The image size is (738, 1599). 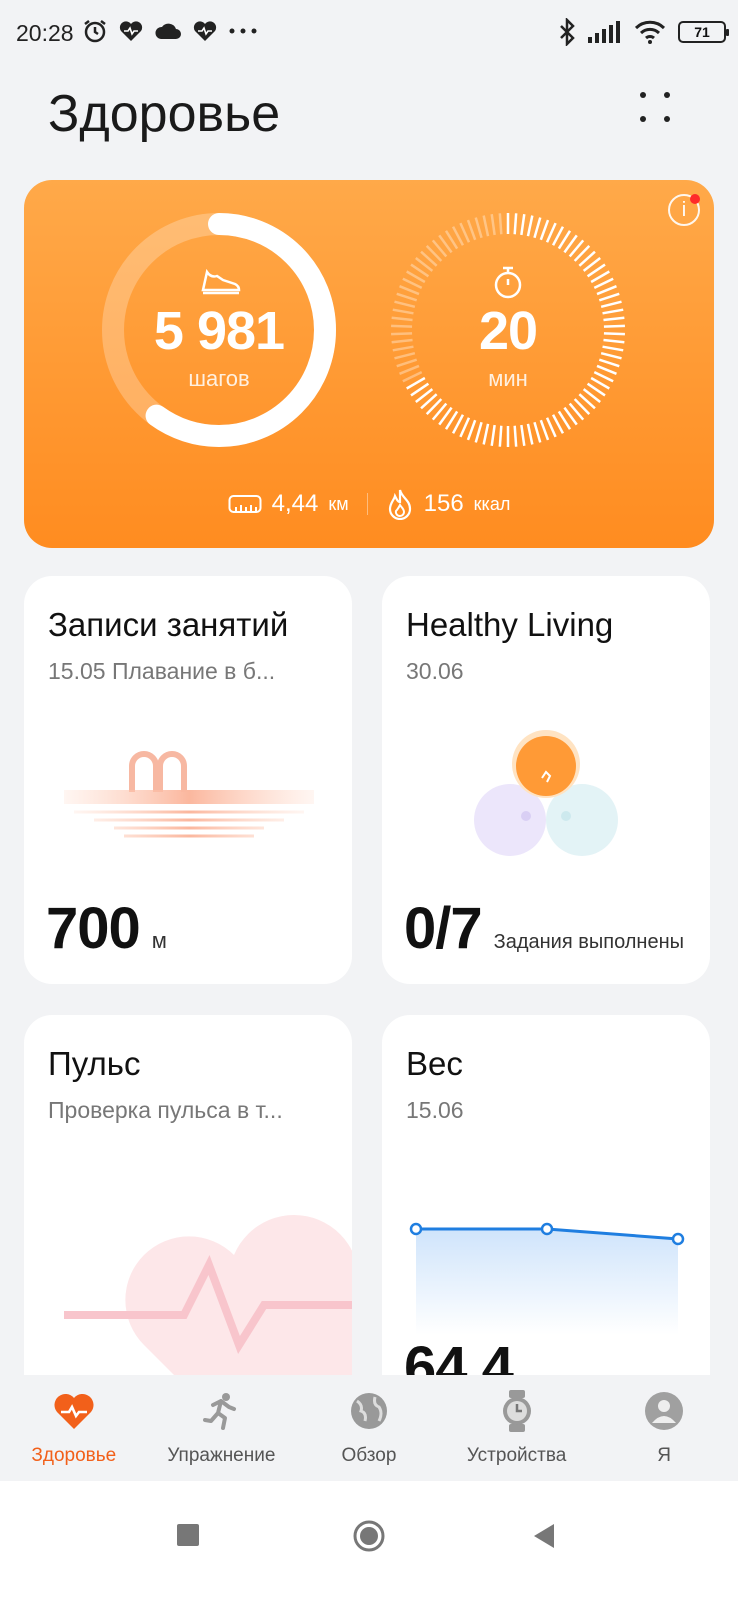 What do you see at coordinates (74, 1411) in the screenshot?
I see `heart-icon` at bounding box center [74, 1411].